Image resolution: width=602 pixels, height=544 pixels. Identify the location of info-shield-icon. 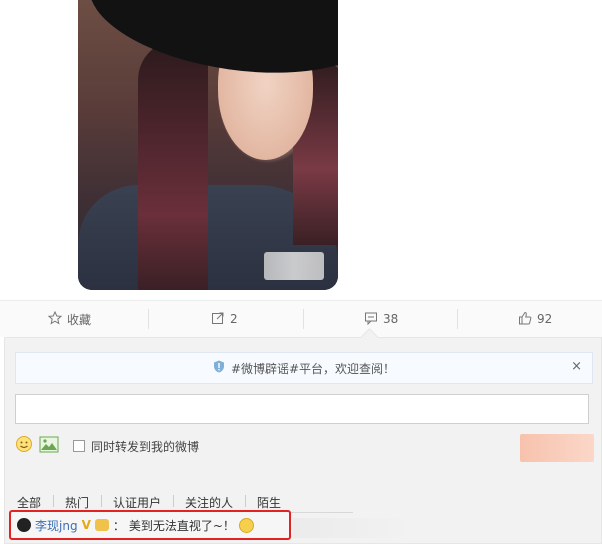
(219, 368).